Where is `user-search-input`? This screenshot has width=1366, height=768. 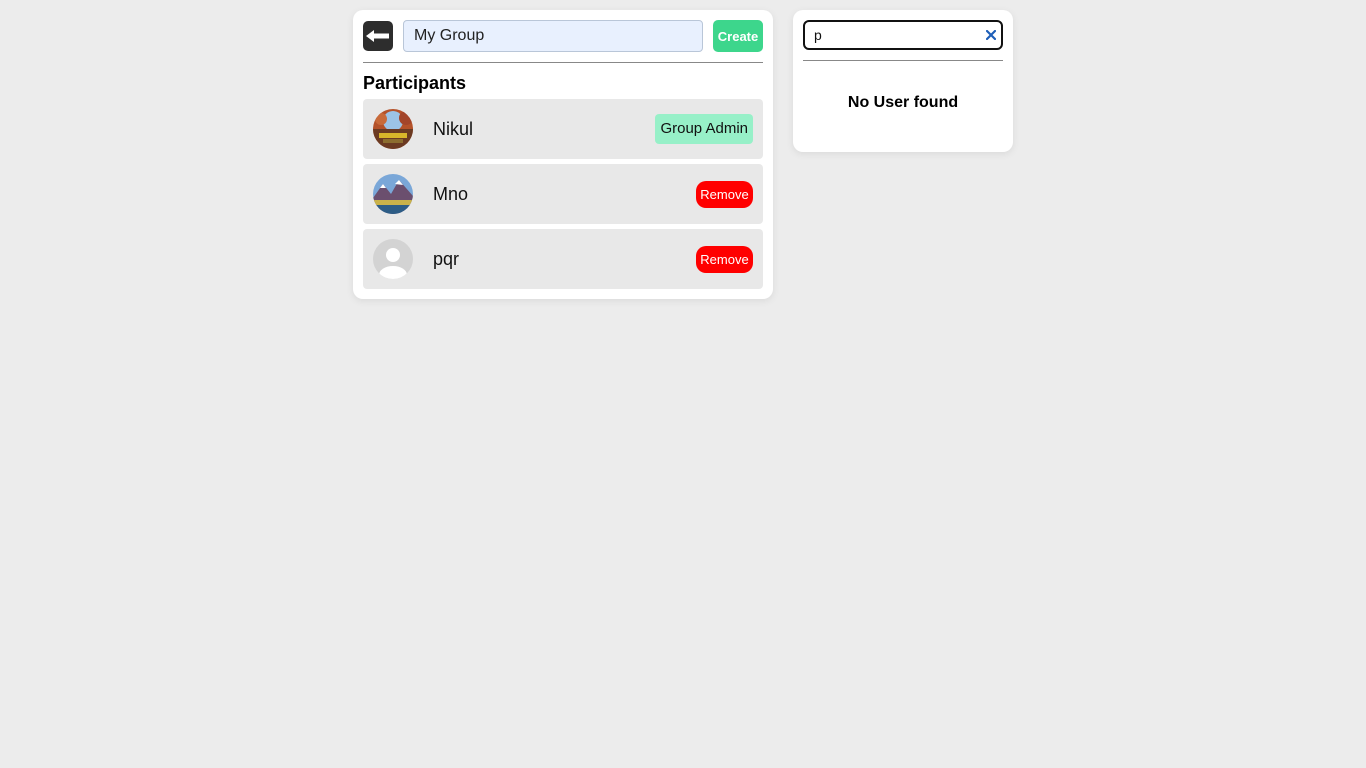
user-search-input is located at coordinates (903, 35).